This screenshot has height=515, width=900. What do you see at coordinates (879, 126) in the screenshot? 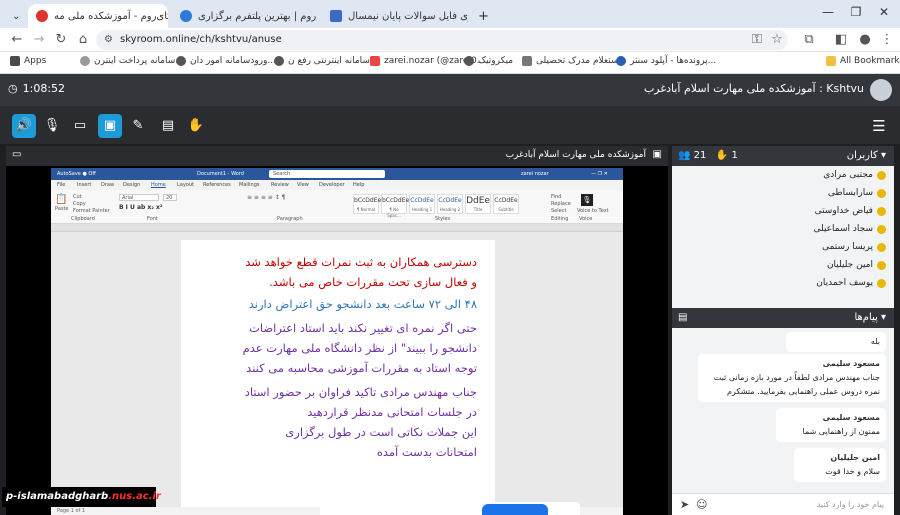
I see `menu-icon: ☰` at bounding box center [879, 126].